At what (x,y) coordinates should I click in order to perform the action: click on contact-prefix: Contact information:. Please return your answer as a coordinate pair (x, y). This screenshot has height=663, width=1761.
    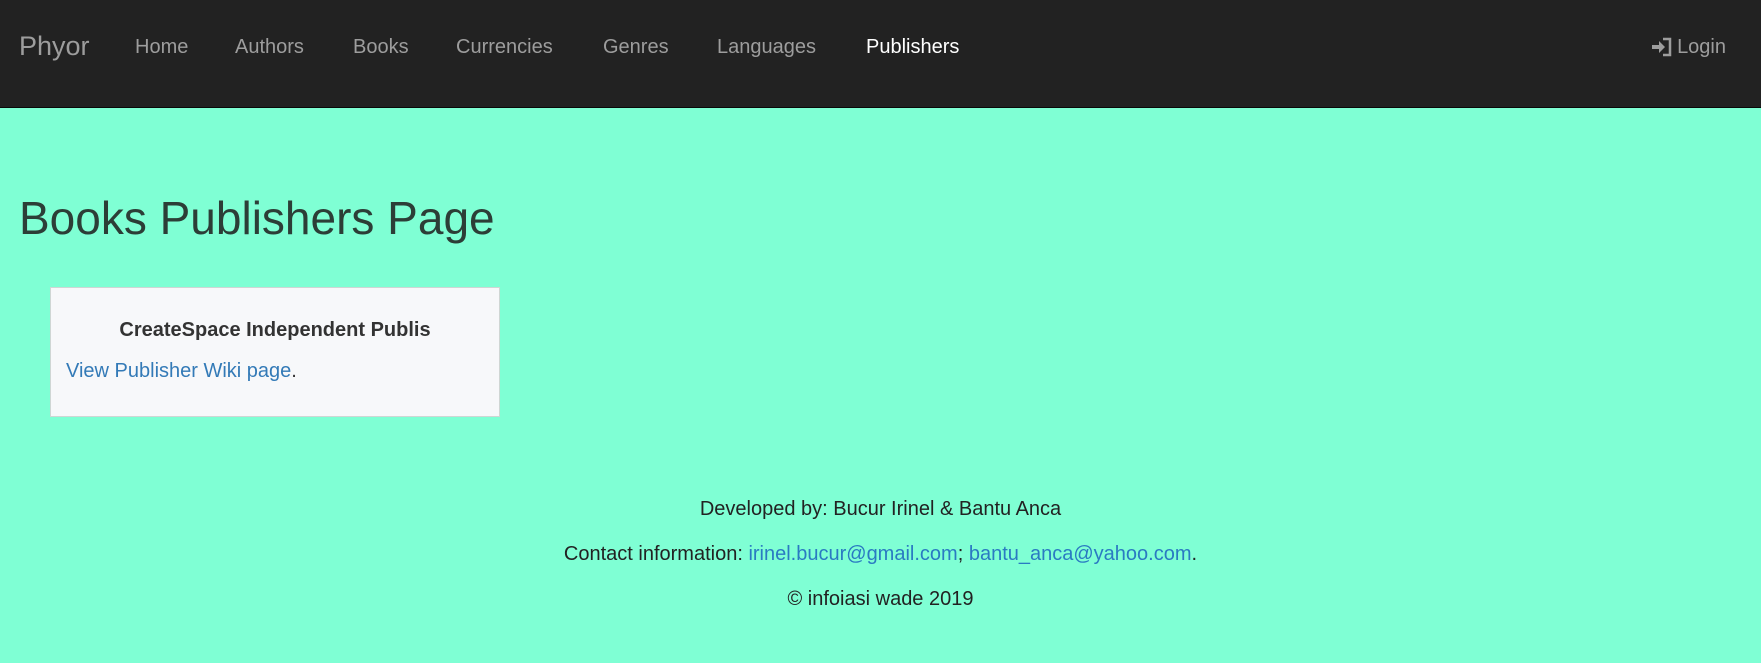
    Looking at the image, I should click on (656, 554).